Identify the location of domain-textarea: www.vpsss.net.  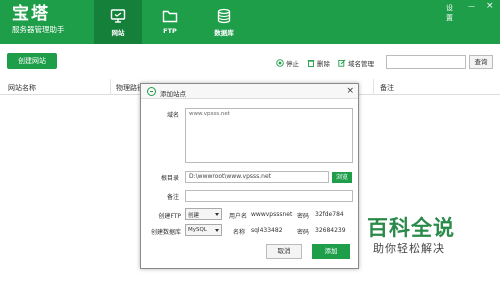
(269, 135).